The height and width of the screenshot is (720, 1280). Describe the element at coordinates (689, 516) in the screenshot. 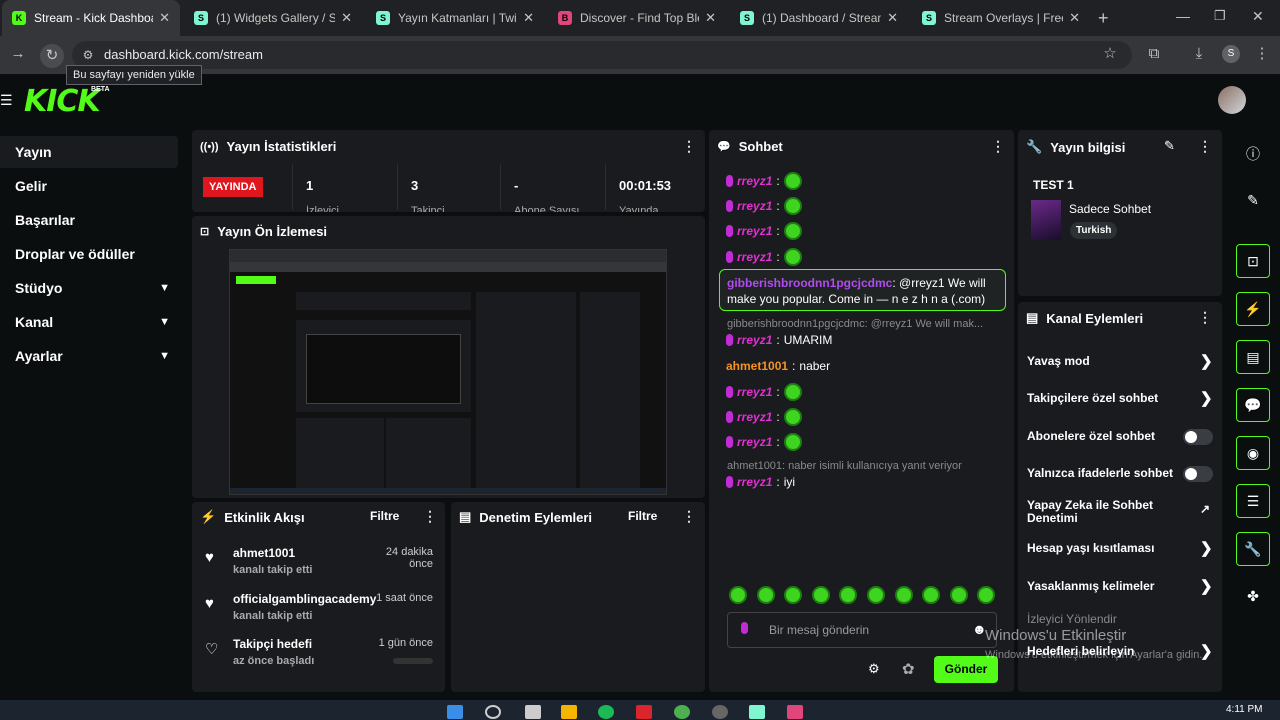

I see `moderation-menu-icon: ⋮` at that location.